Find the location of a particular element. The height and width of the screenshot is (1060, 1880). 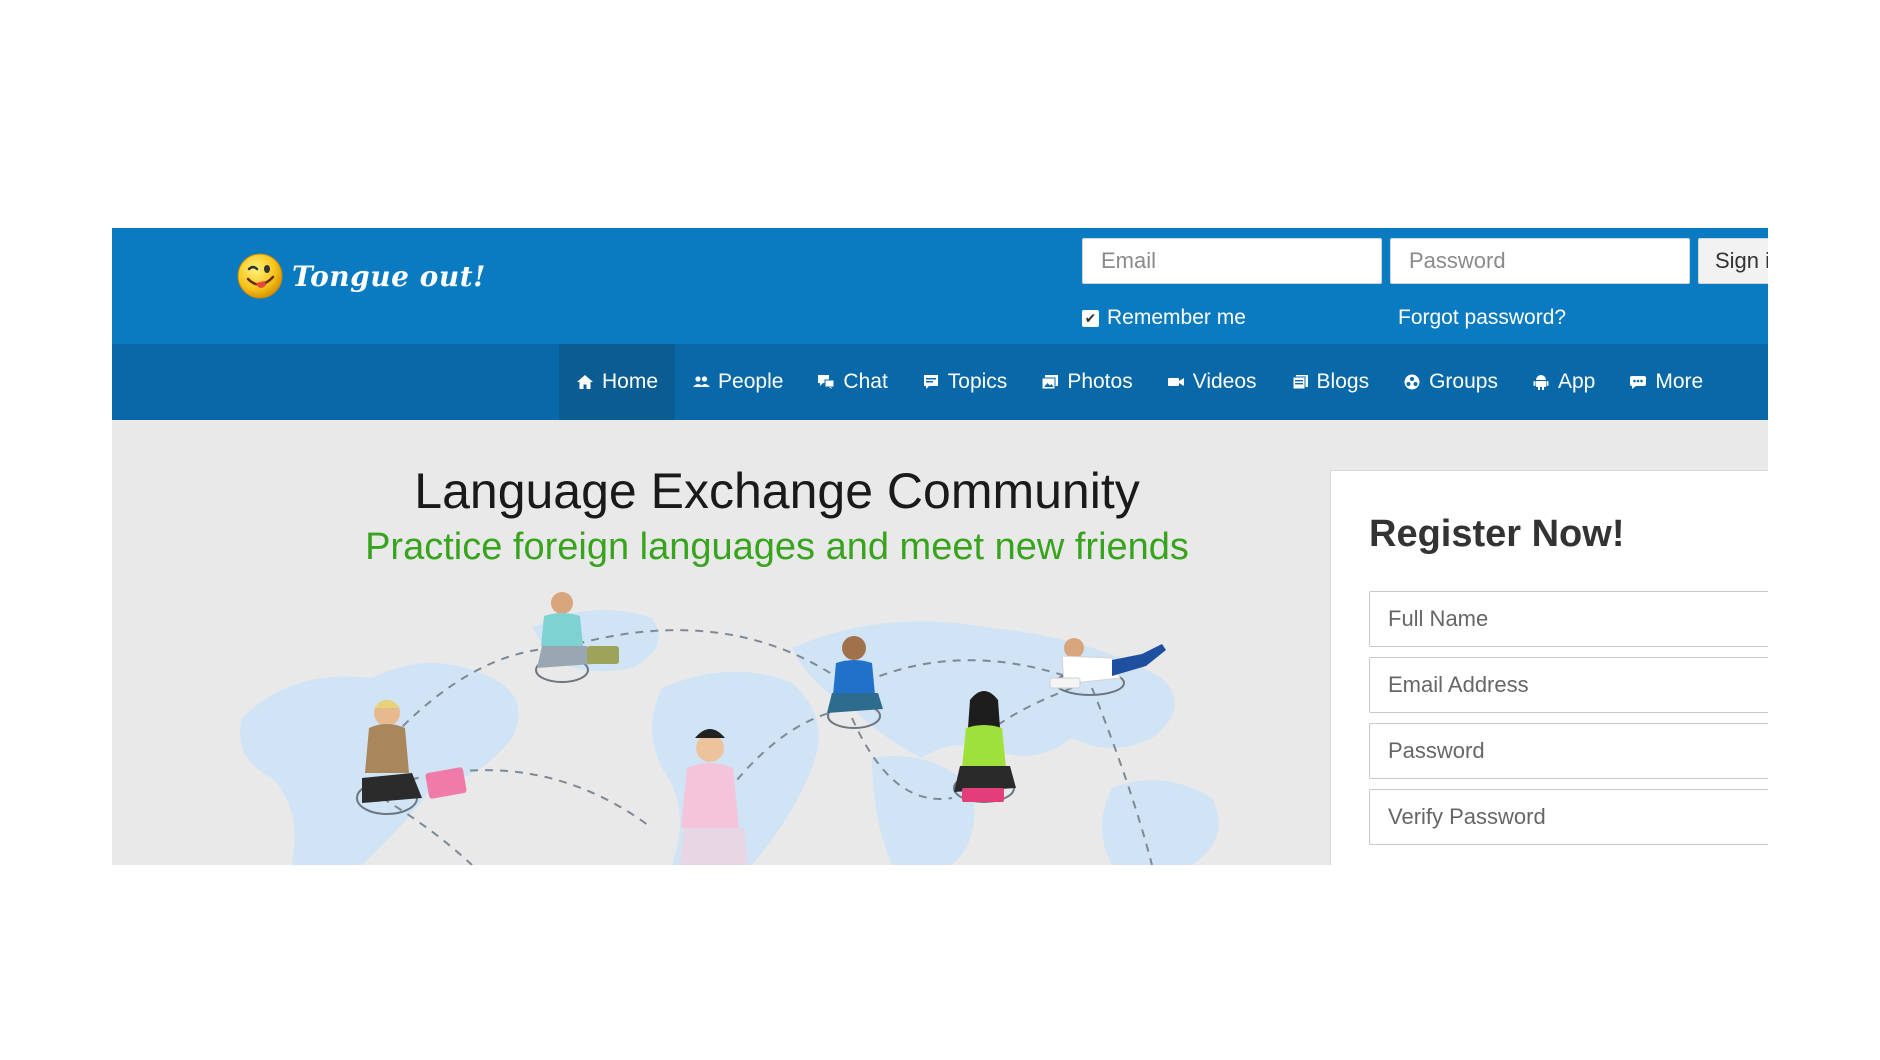

sign-in-button: Sign i is located at coordinates (1733, 261).